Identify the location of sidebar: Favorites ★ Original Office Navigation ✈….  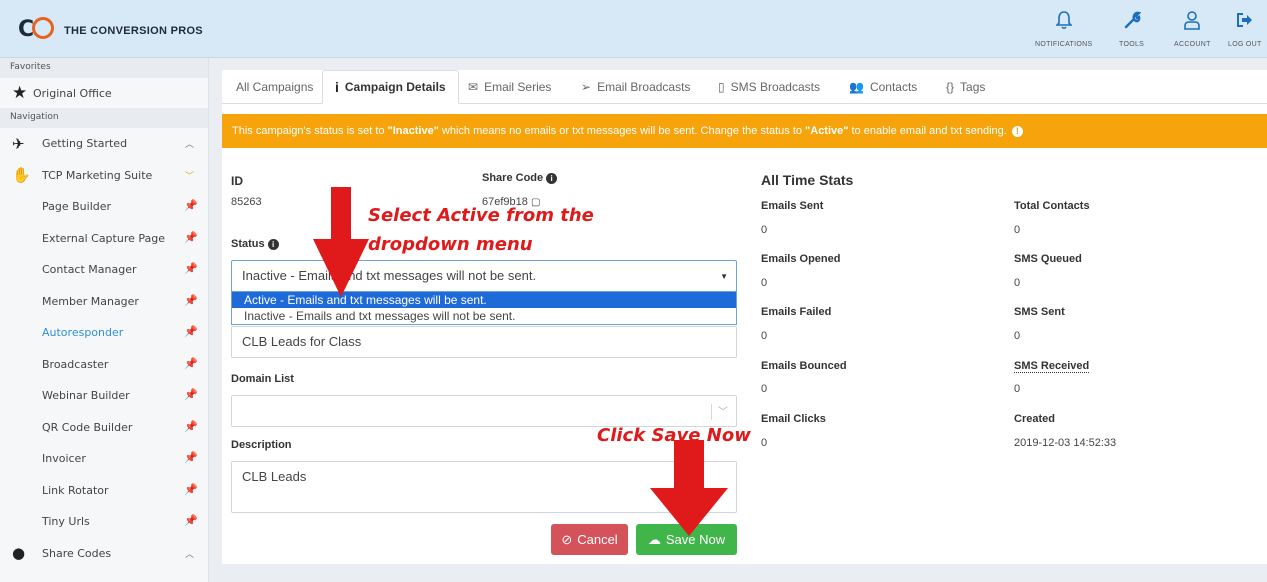
(104, 320).